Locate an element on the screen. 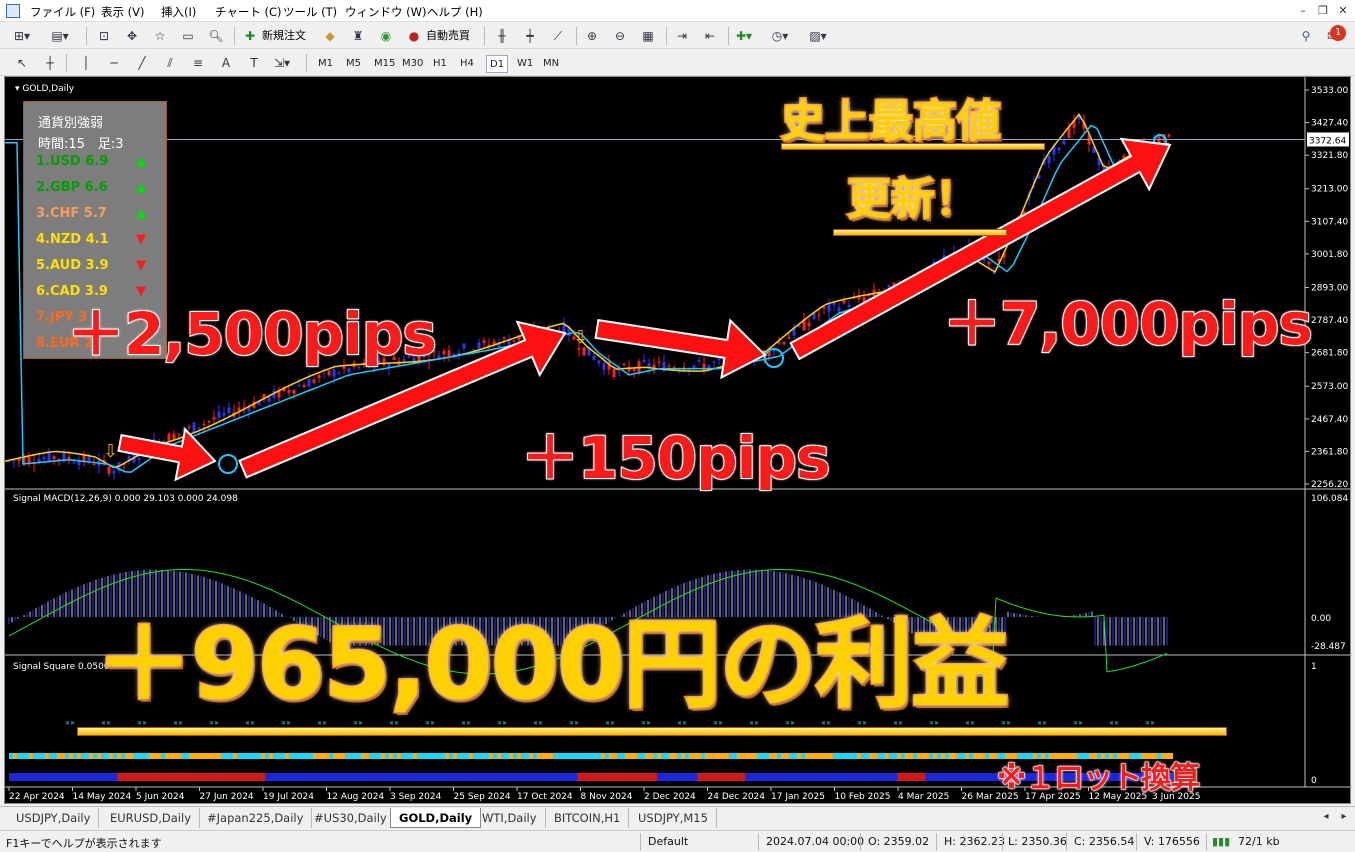 The image size is (1355, 852). timeframe-m1: M1 is located at coordinates (325, 64).